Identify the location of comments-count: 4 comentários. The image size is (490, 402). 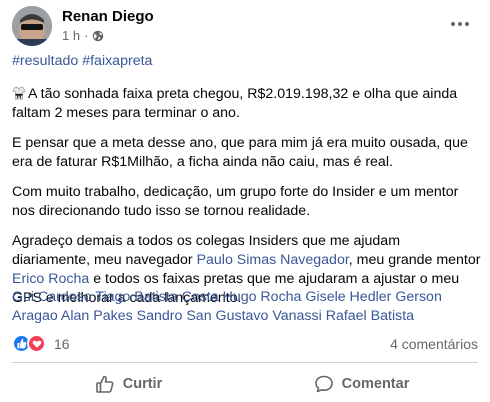
(434, 344).